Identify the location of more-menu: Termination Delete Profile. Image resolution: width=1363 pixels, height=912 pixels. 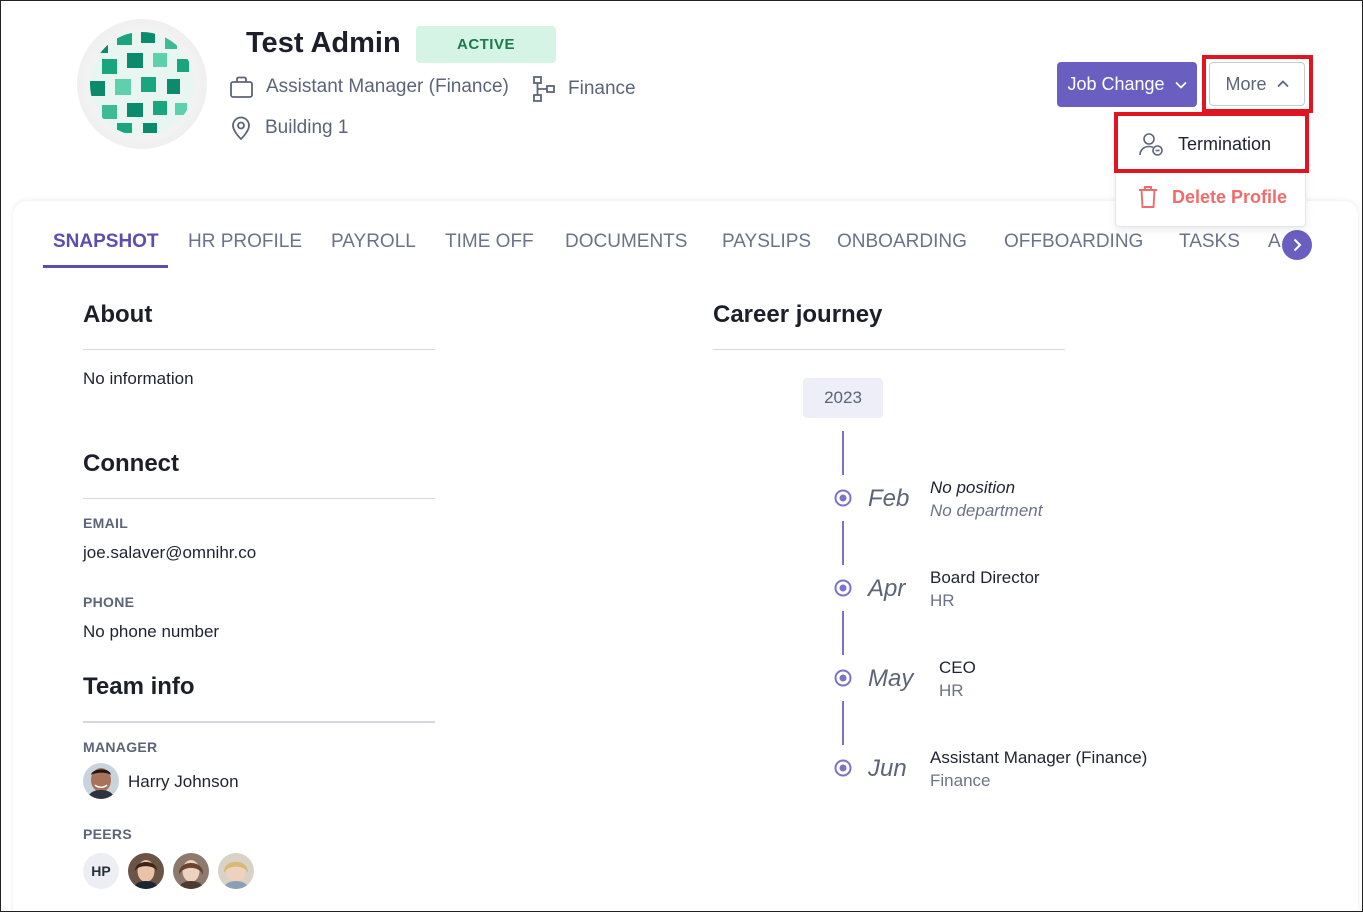
(1210, 171).